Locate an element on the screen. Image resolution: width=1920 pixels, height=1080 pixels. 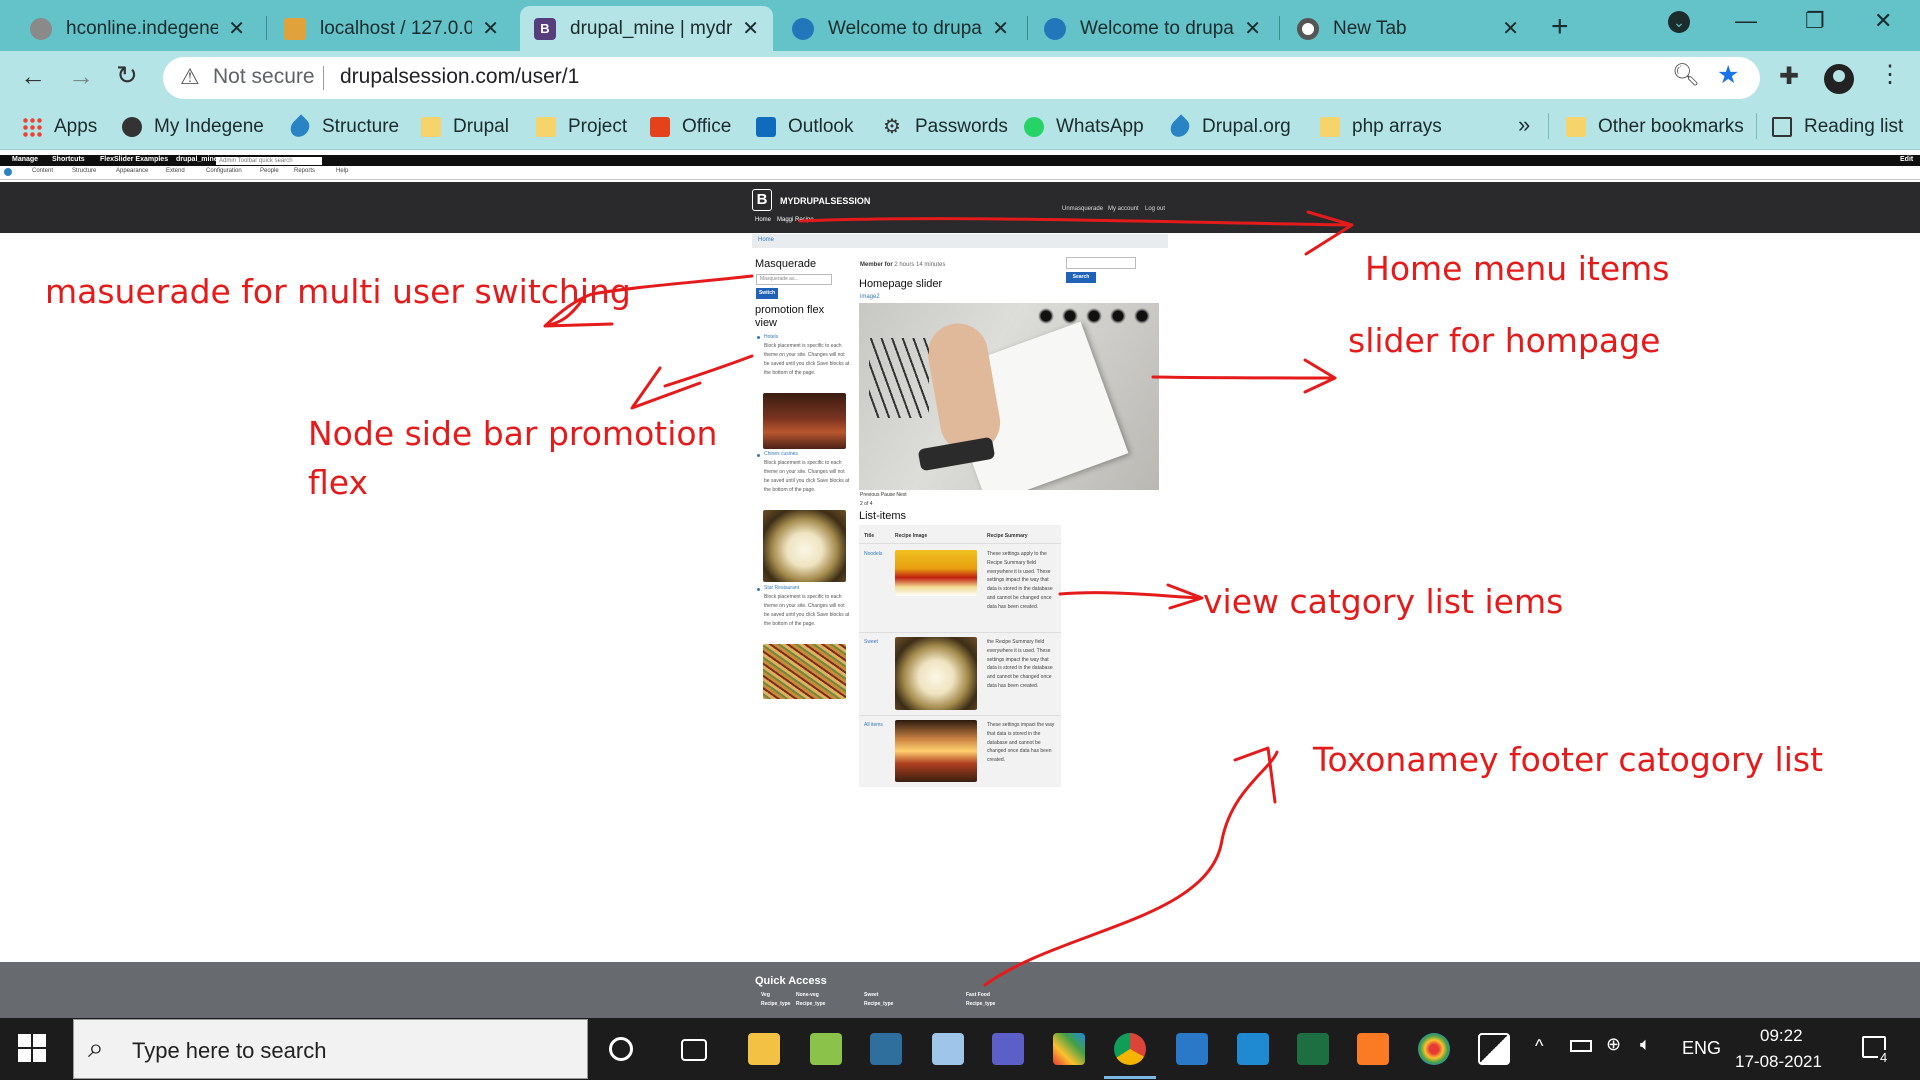
git-app-icon is located at coordinates (1069, 1049).